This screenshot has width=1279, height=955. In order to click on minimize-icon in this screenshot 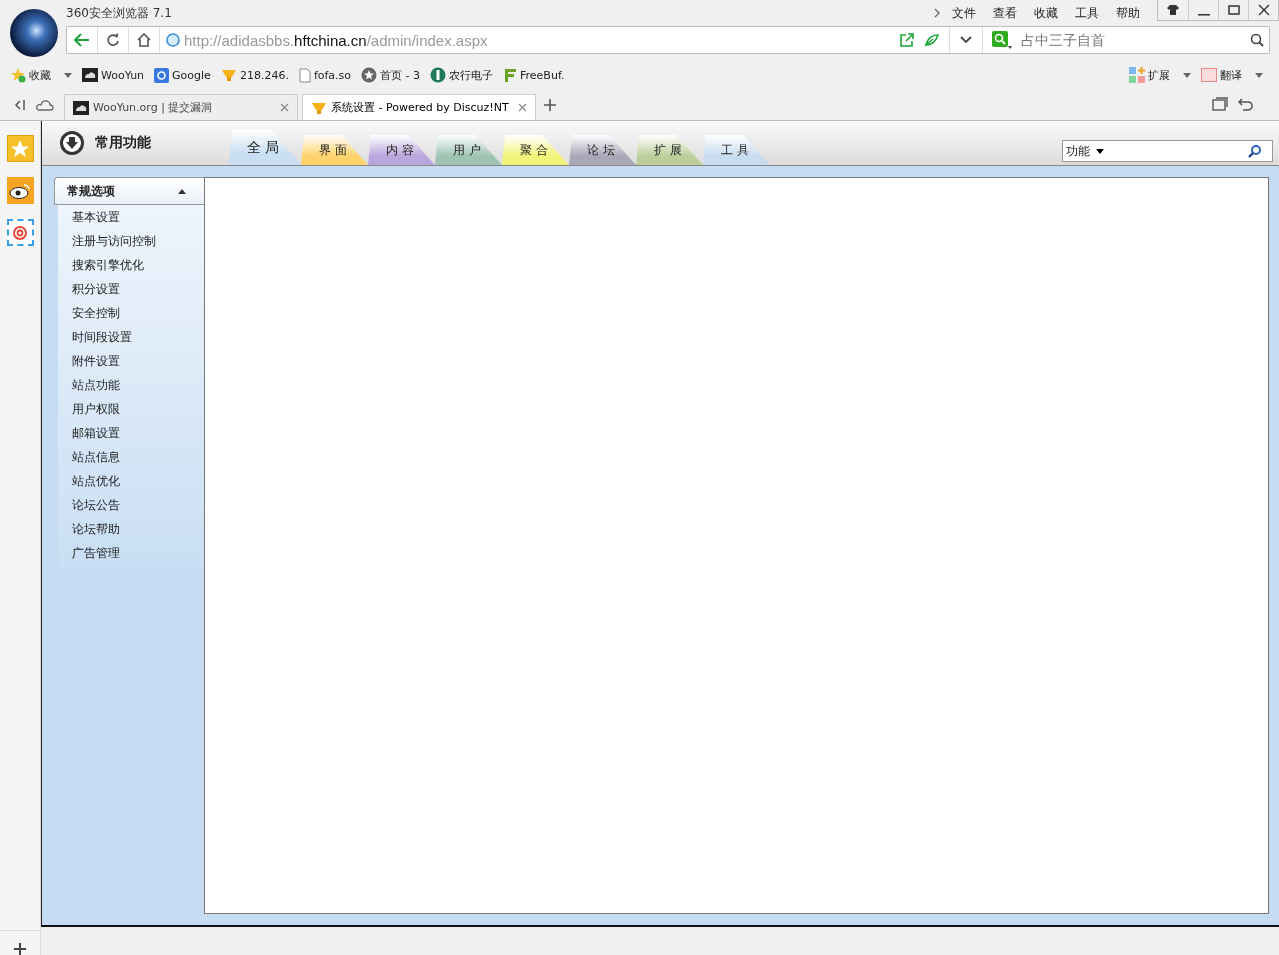, I will do `click(1203, 15)`.